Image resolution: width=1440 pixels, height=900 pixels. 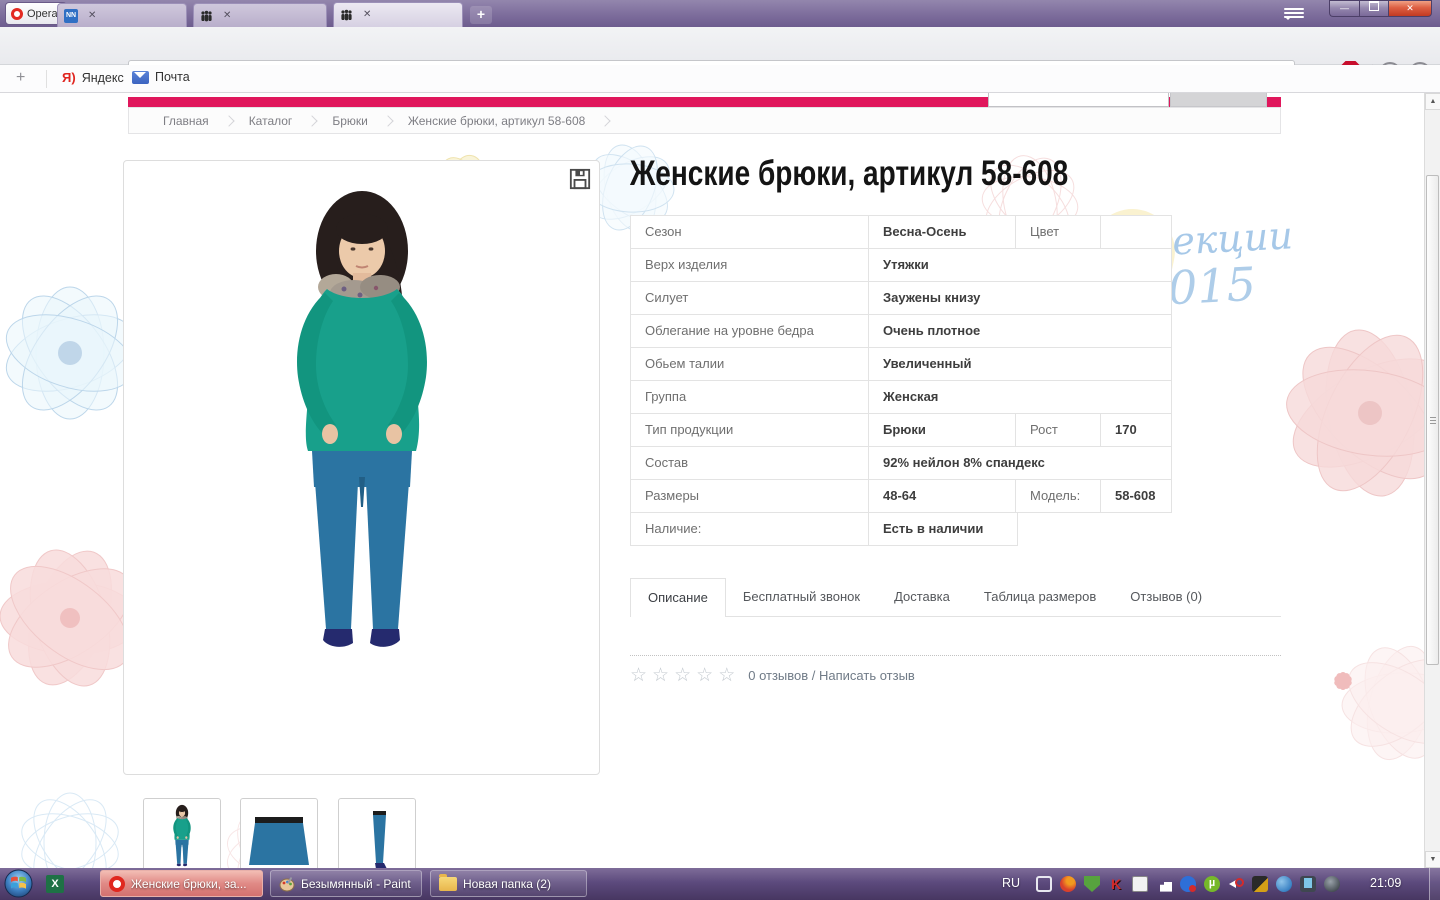 What do you see at coordinates (496, 120) in the screenshot?
I see `breadcrumb-item-current: Женские брюки, артикул 58-608` at bounding box center [496, 120].